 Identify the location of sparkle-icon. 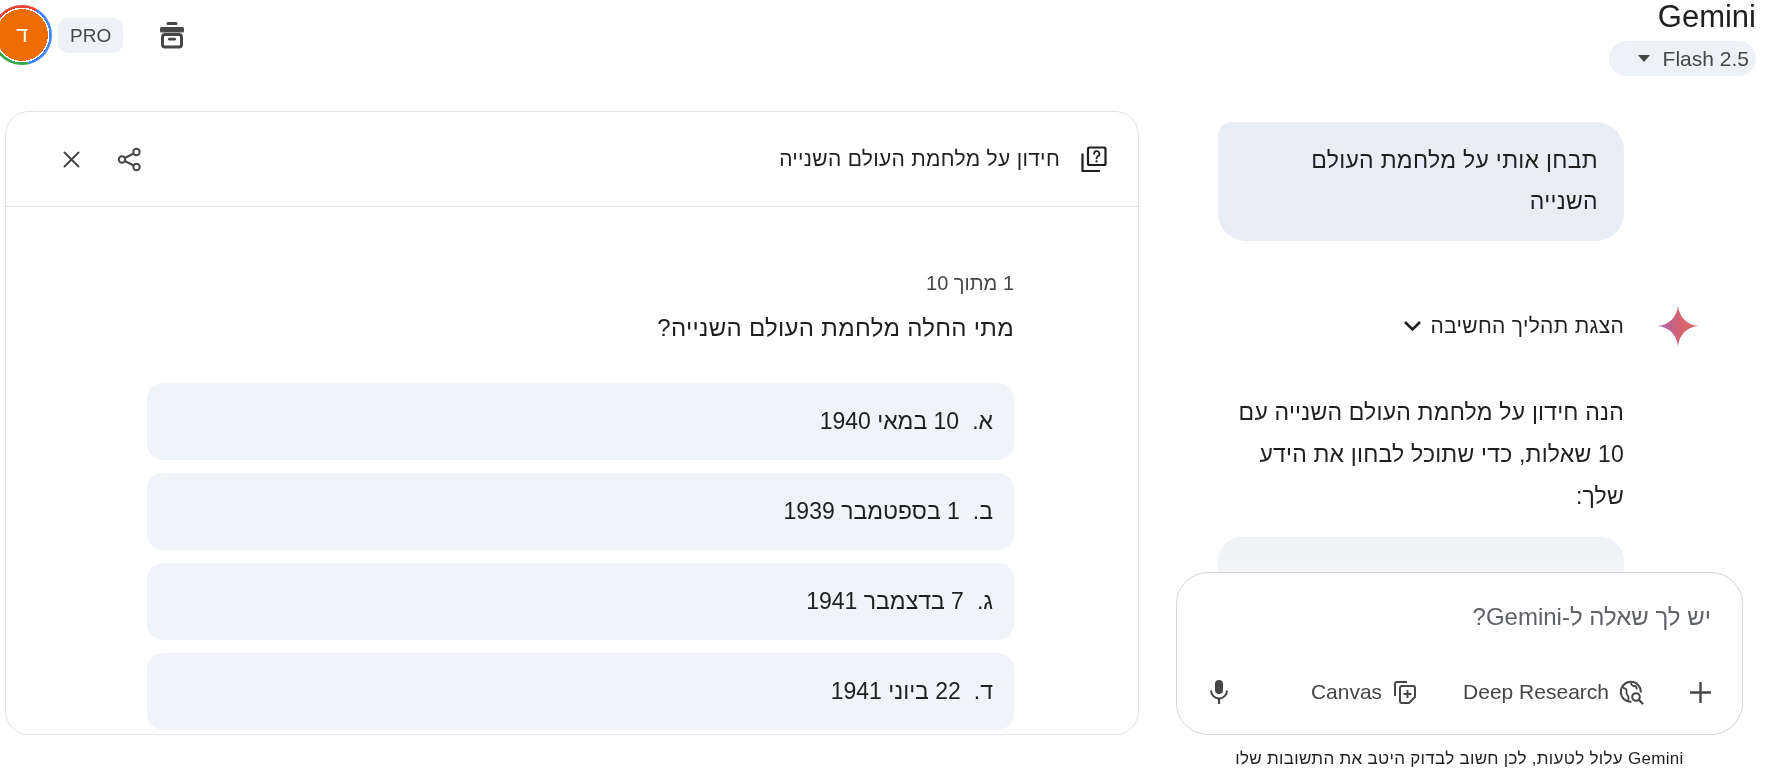
(1678, 326).